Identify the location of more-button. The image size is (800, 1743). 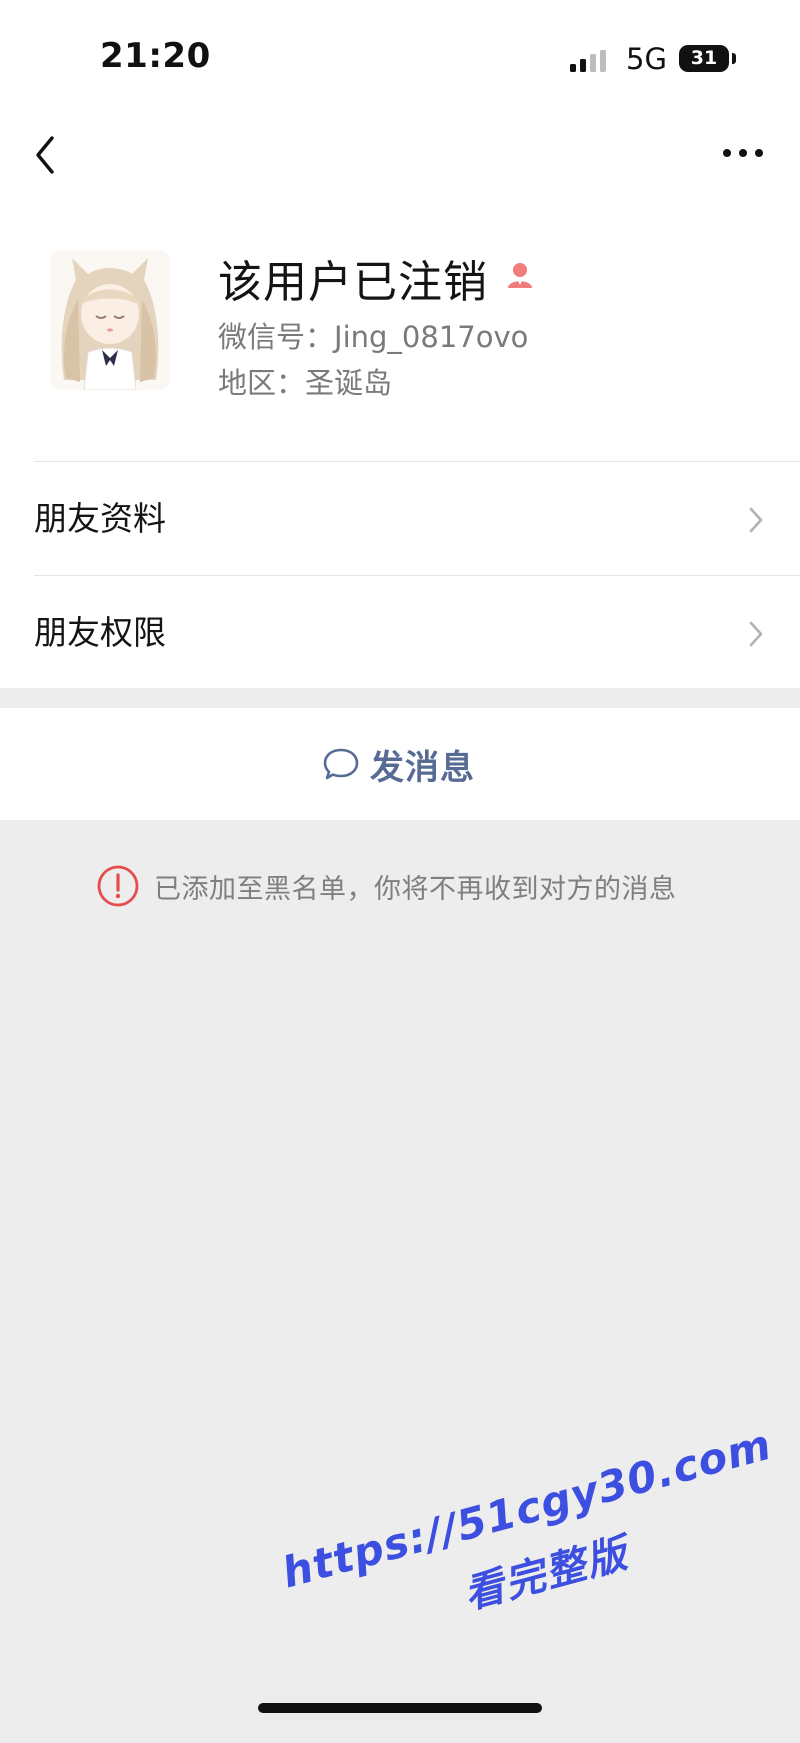
(743, 153).